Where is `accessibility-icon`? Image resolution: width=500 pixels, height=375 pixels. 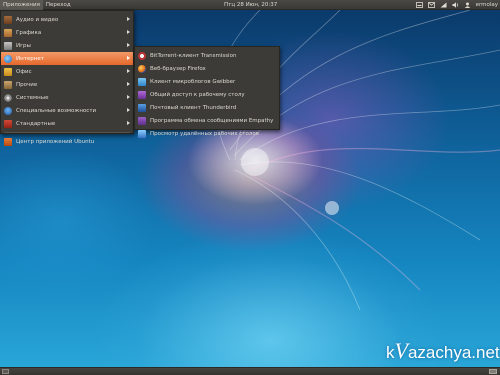
accessibility-icon is located at coordinates (8, 110).